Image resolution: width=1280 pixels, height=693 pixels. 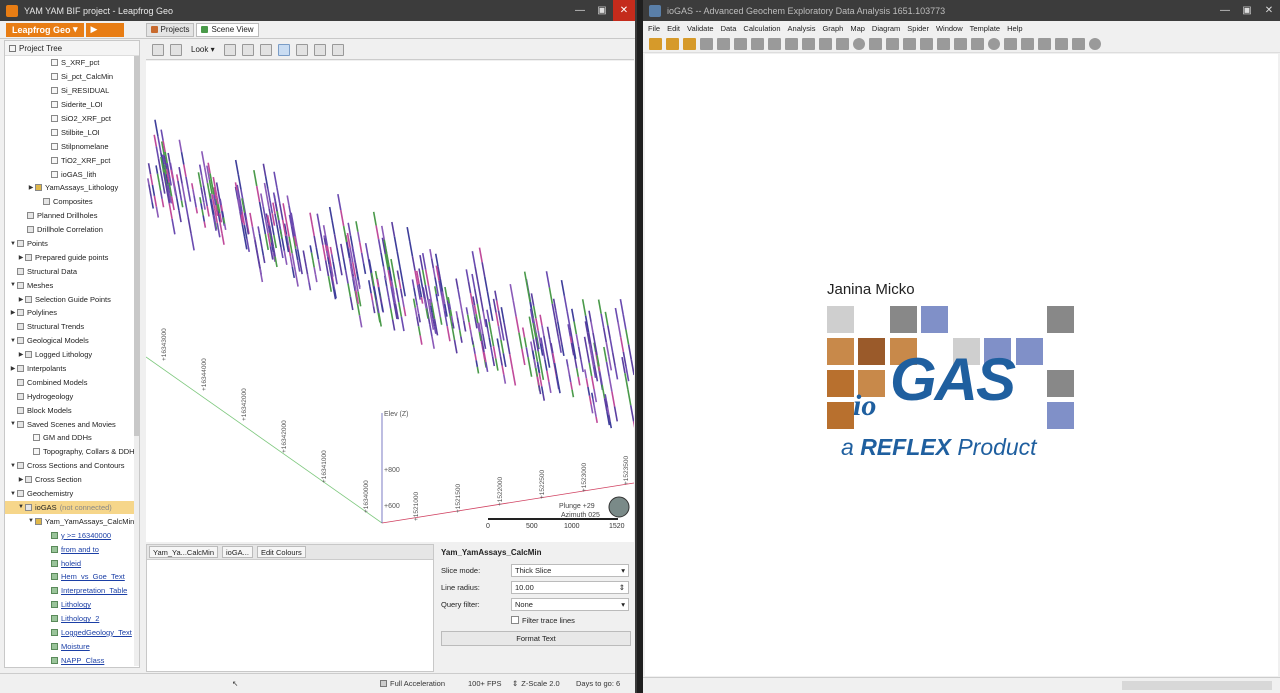 I want to click on settings-icon, so click(x=1078, y=43).